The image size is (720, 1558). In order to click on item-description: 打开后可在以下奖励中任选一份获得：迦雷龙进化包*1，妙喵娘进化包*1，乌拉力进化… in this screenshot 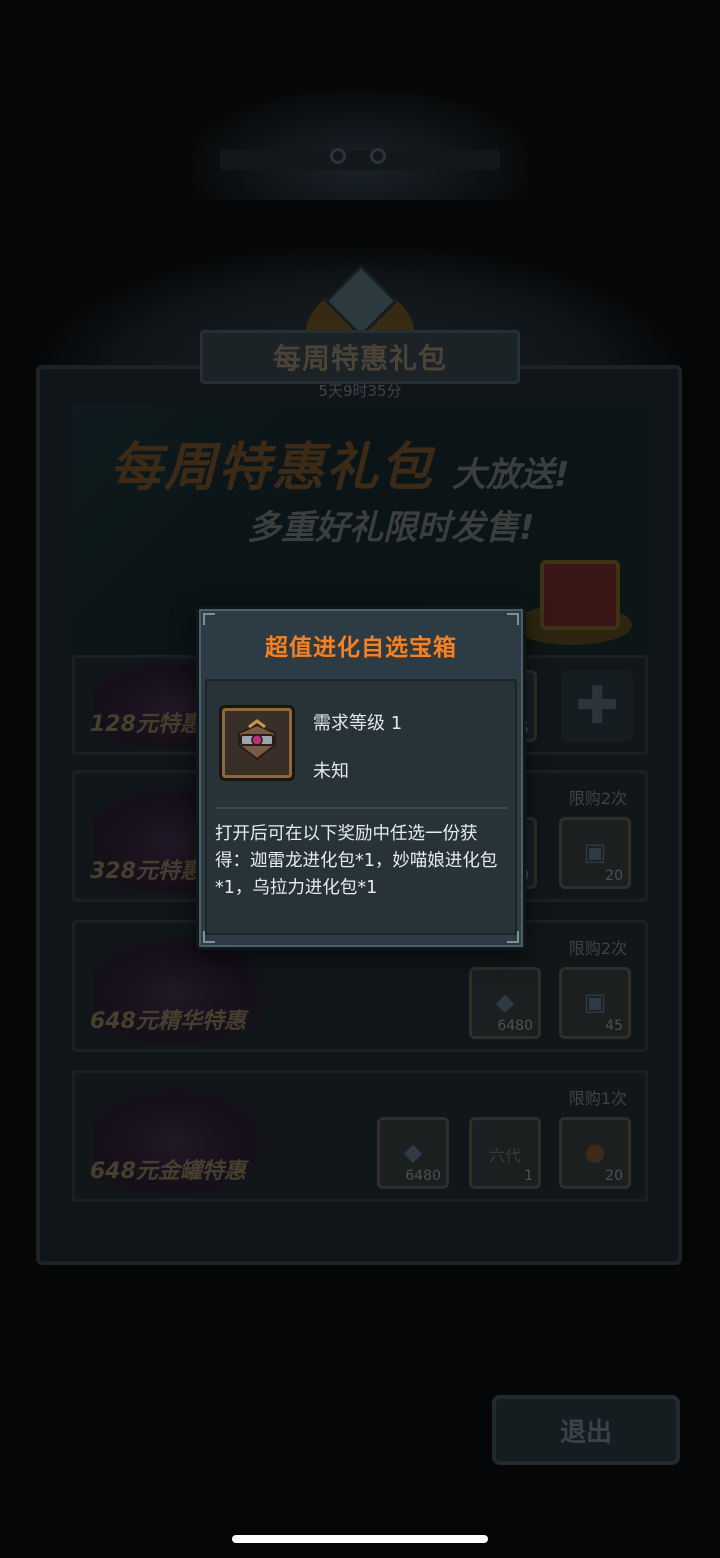, I will do `click(356, 861)`.